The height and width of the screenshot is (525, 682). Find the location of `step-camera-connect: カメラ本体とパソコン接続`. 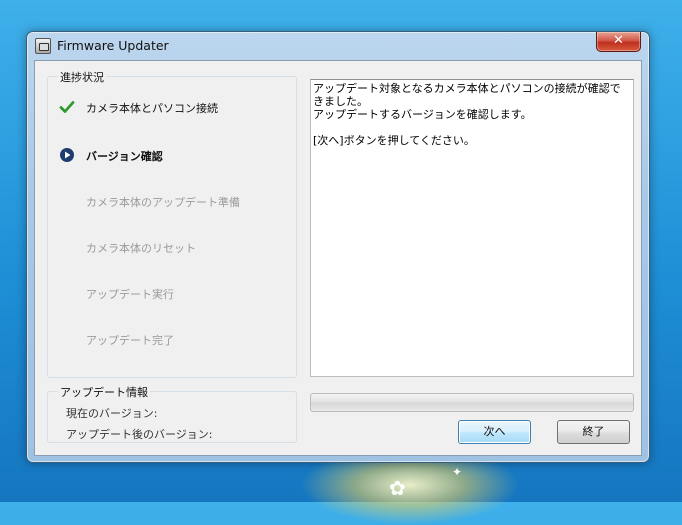

step-camera-connect: カメラ本体とパソコン接続 is located at coordinates (172, 107).